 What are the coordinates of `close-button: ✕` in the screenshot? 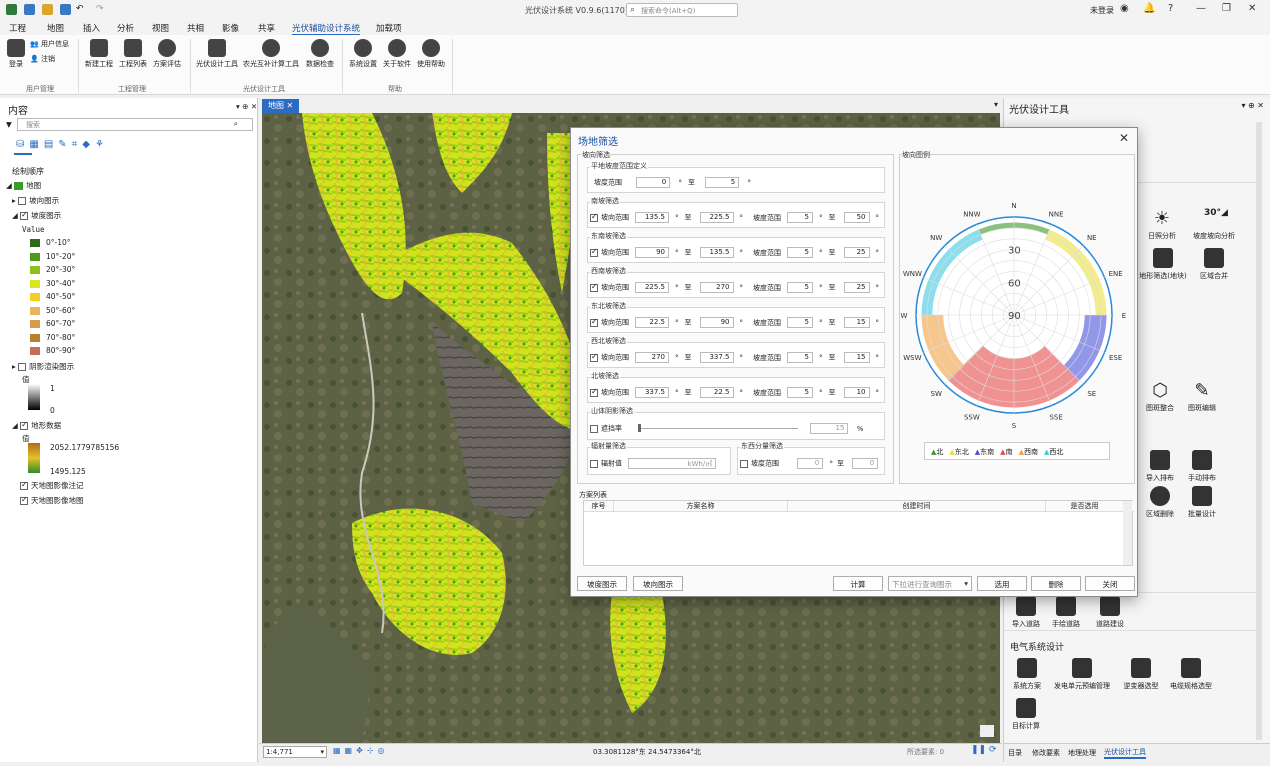 It's located at (1252, 8).